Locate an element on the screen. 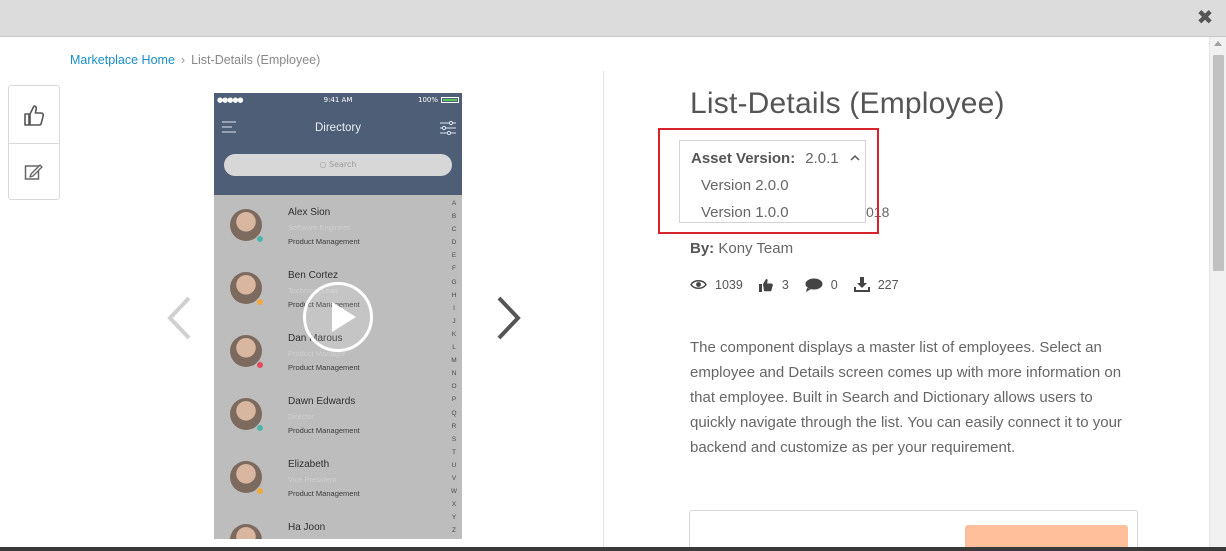  views-count: 1039 is located at coordinates (729, 284).